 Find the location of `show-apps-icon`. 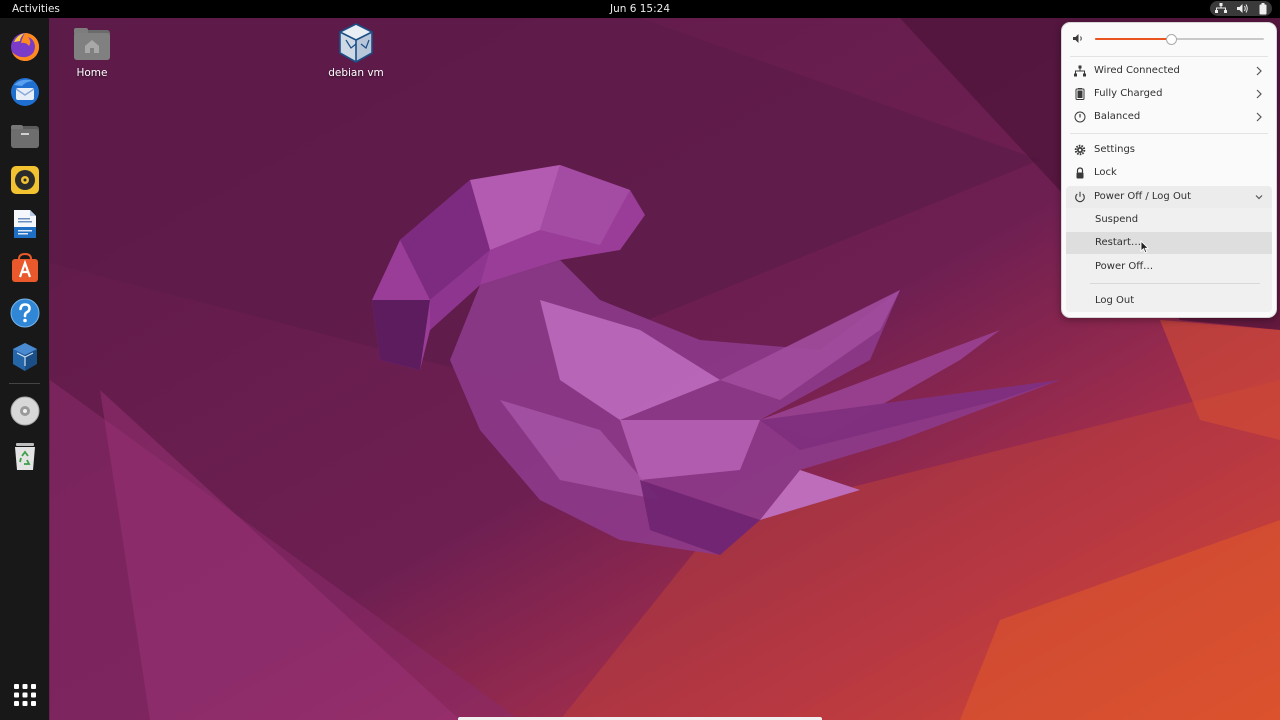

show-apps-icon is located at coordinates (25, 695).